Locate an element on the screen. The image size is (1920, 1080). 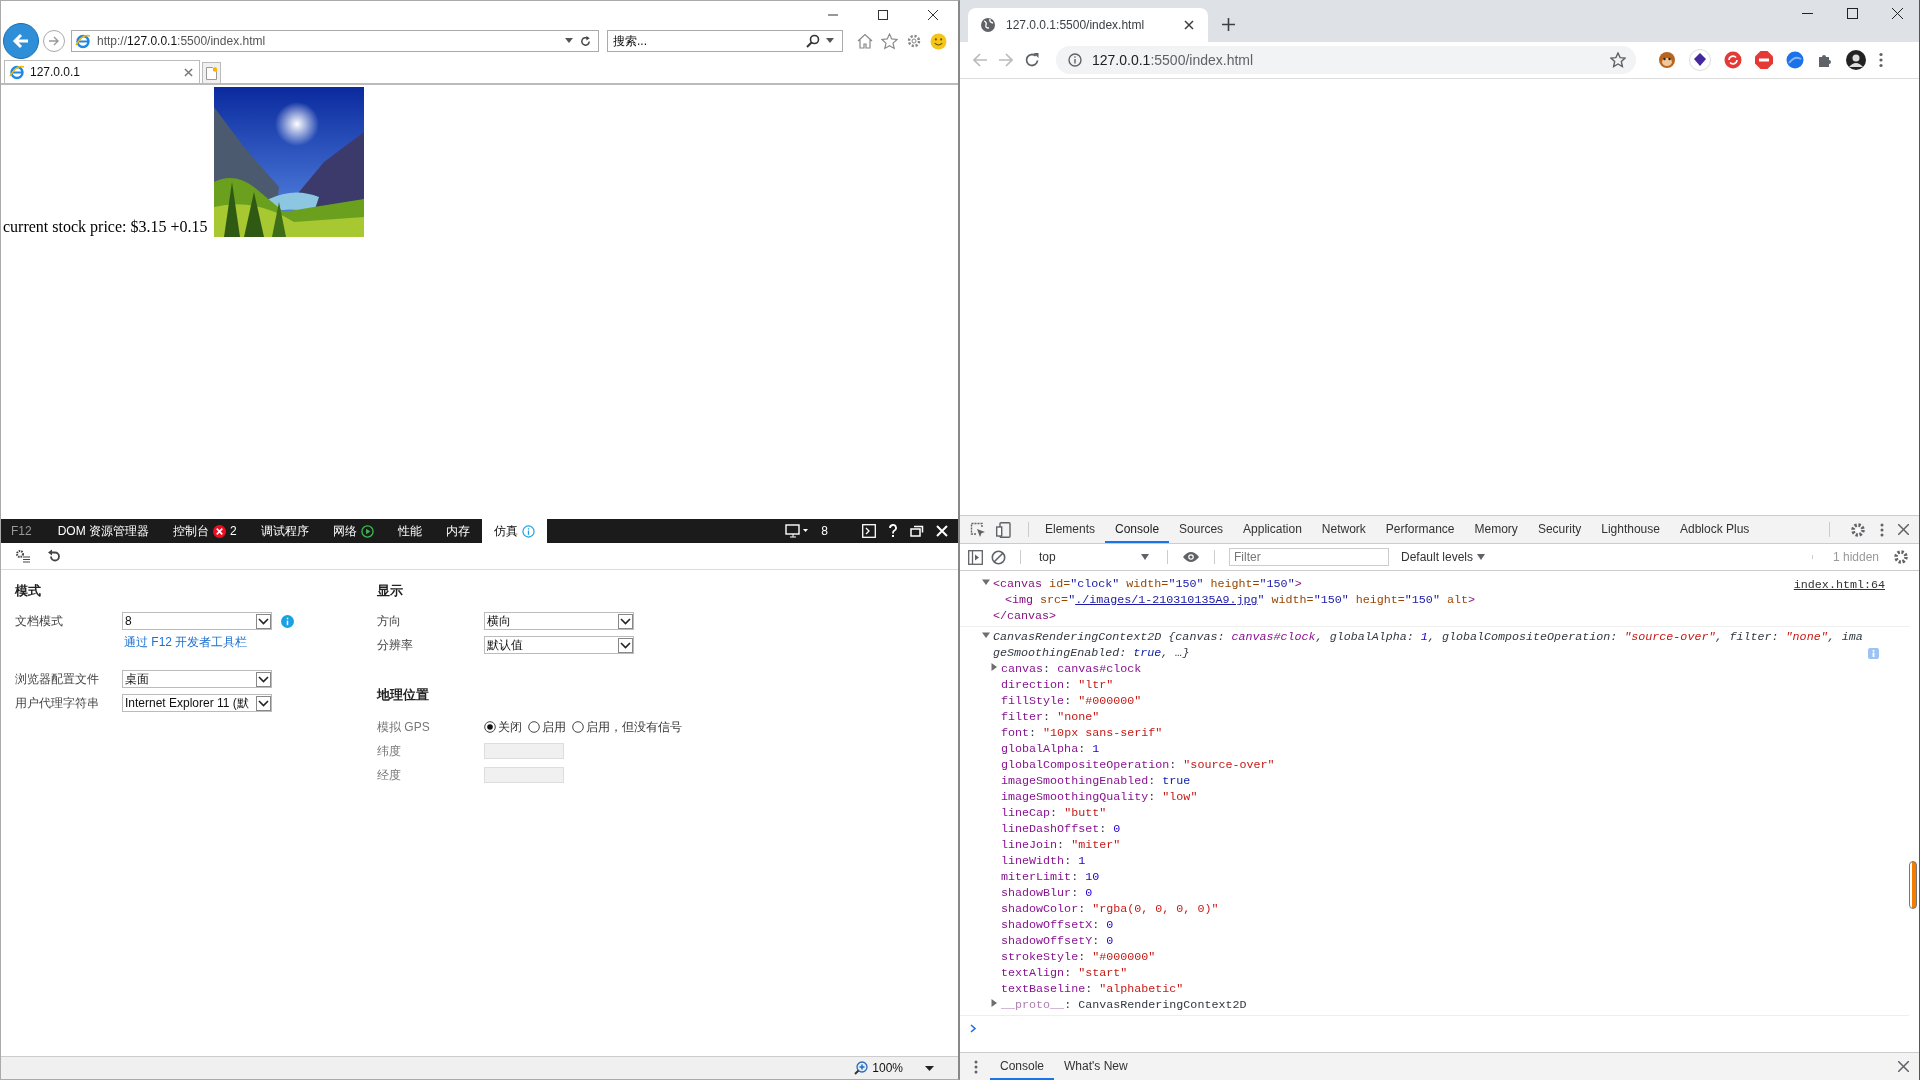
radio-option: 启用 is located at coordinates (547, 727).